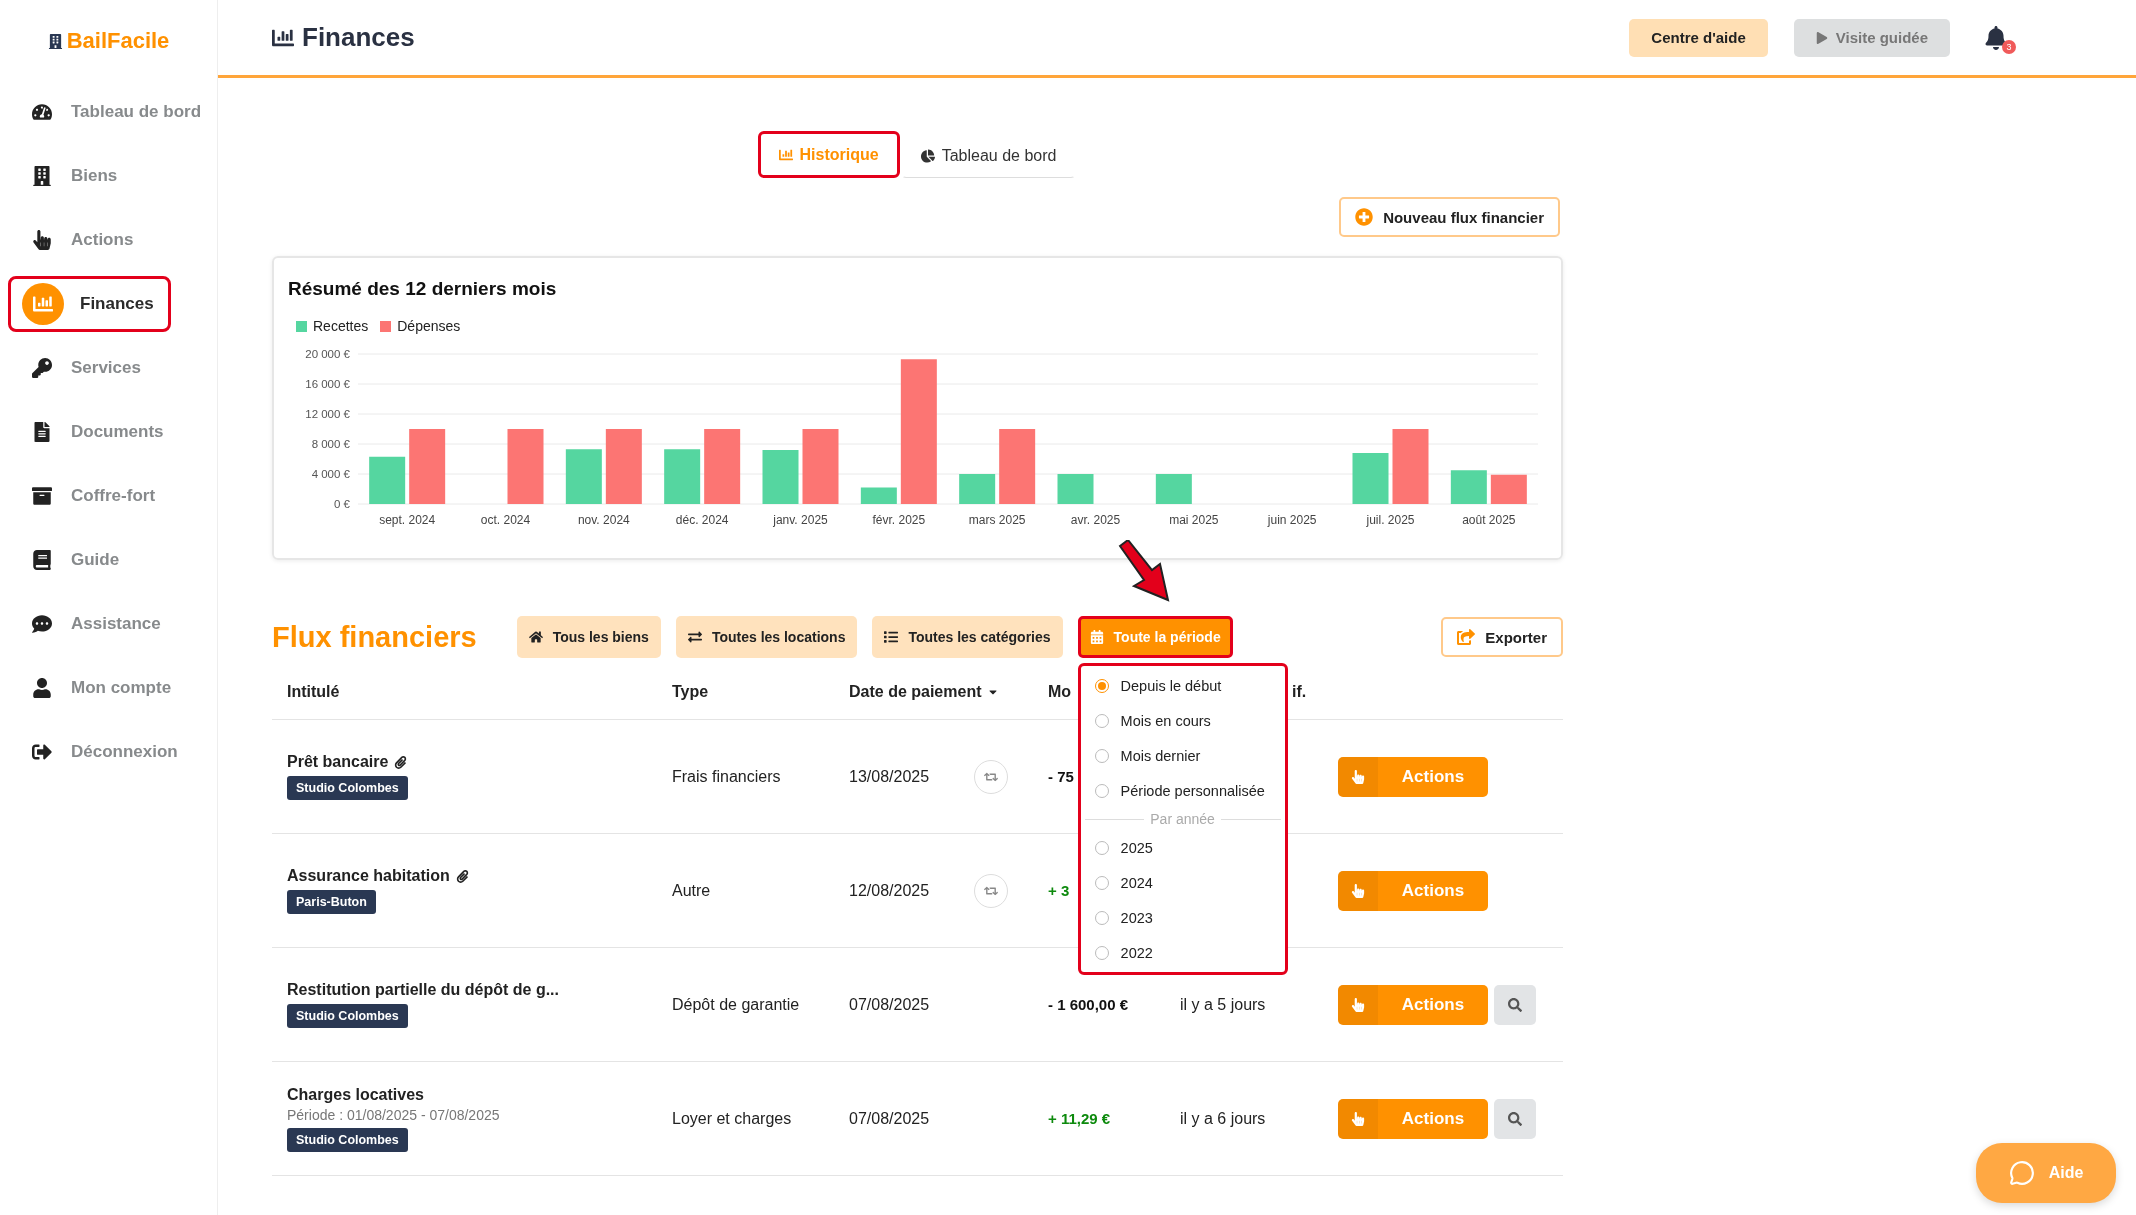 The image size is (2136, 1215). I want to click on y-tick-label: 12 000 €, so click(327, 414).